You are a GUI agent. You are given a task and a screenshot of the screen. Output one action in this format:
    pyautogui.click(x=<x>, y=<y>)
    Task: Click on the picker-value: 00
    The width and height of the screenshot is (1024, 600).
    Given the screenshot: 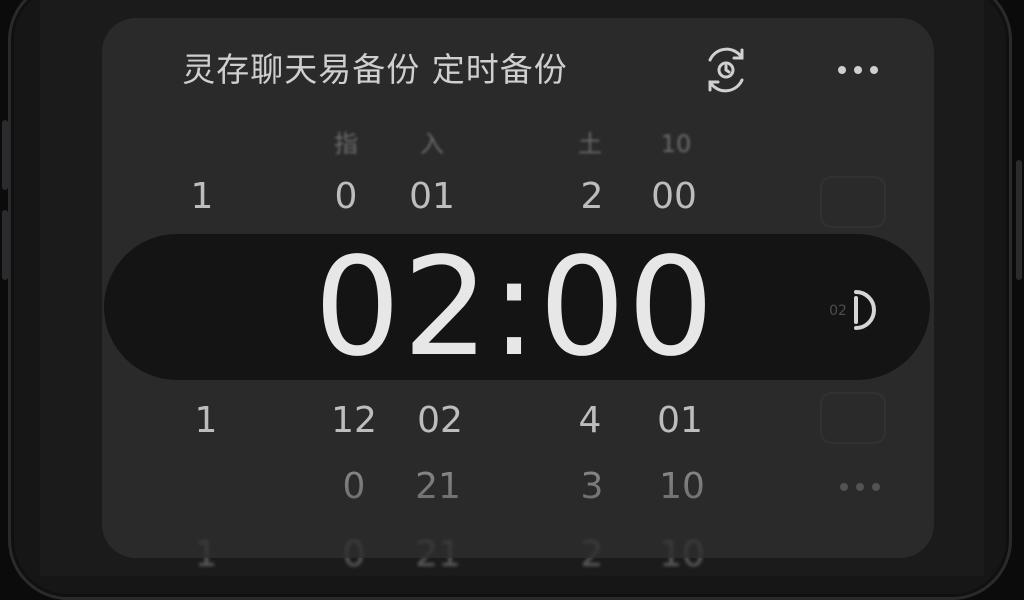 What is the action you would take?
    pyautogui.click(x=674, y=197)
    